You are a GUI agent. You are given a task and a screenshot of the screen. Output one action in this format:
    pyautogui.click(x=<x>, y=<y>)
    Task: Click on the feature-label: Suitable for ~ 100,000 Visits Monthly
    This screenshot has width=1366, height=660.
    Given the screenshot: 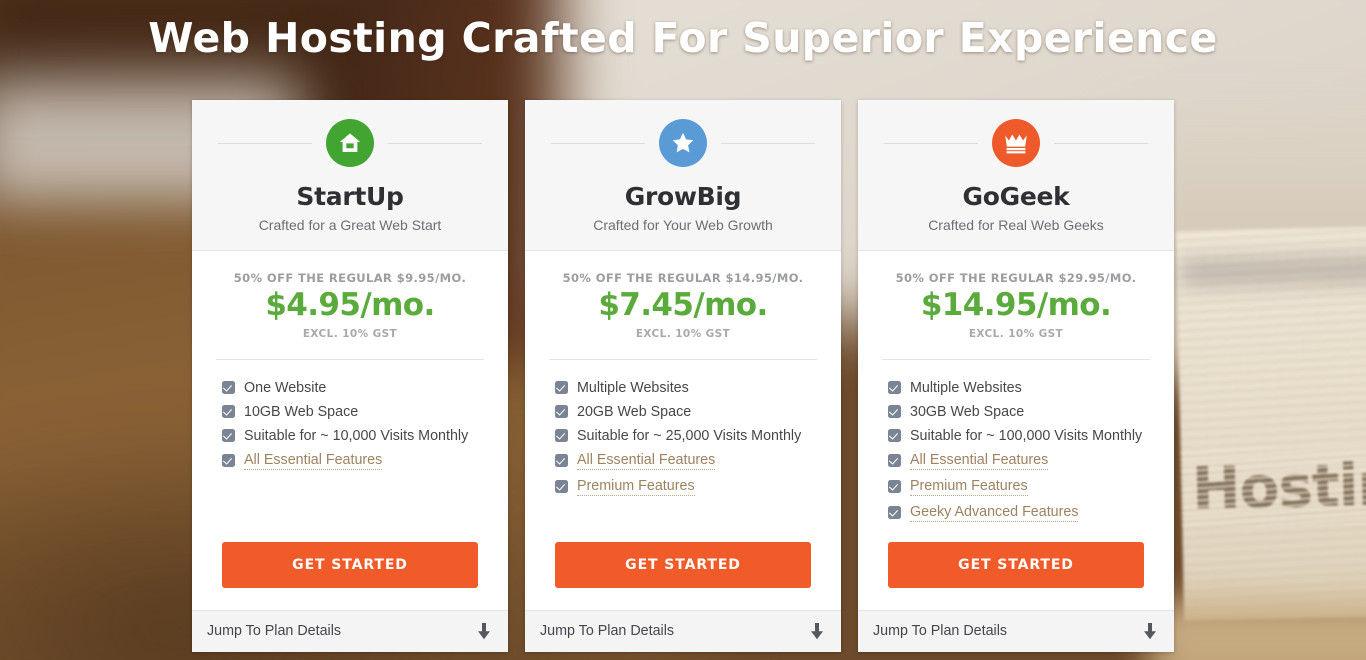 What is the action you would take?
    pyautogui.click(x=1026, y=435)
    